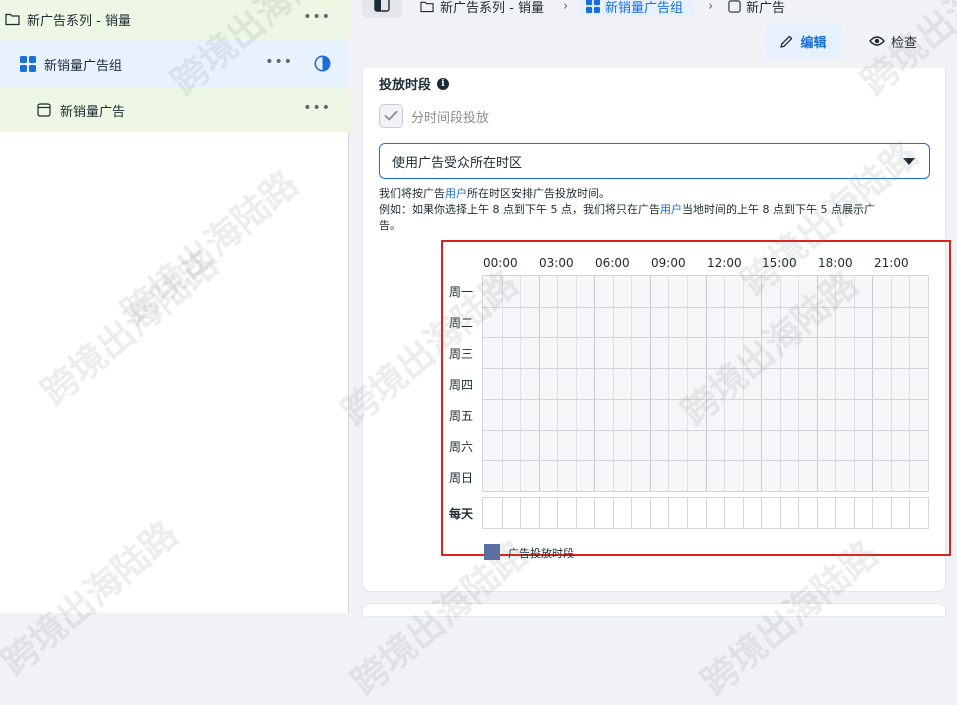 The height and width of the screenshot is (705, 957). What do you see at coordinates (903, 43) in the screenshot?
I see `inspect-button-label: 检查` at bounding box center [903, 43].